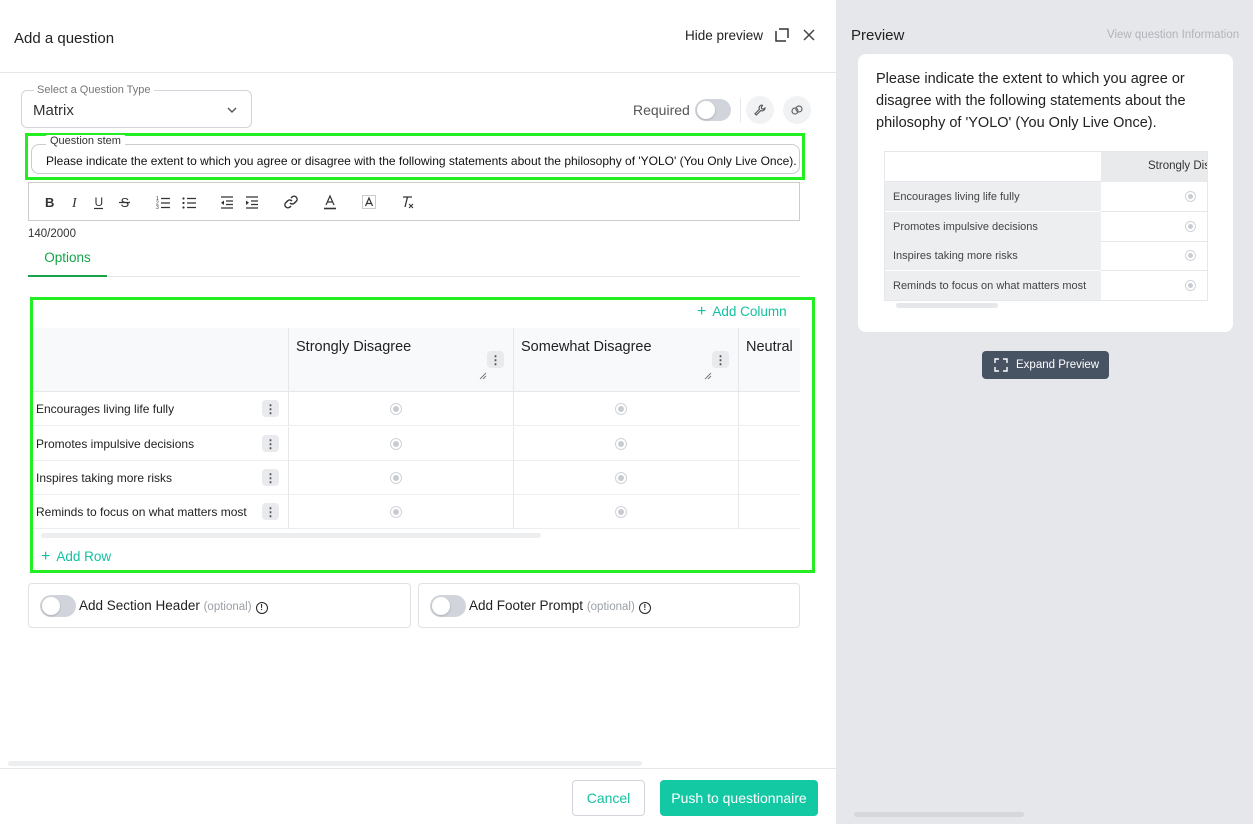  Describe the element at coordinates (586, 347) in the screenshot. I see `column-header-label: Somewhat Disagree` at that location.